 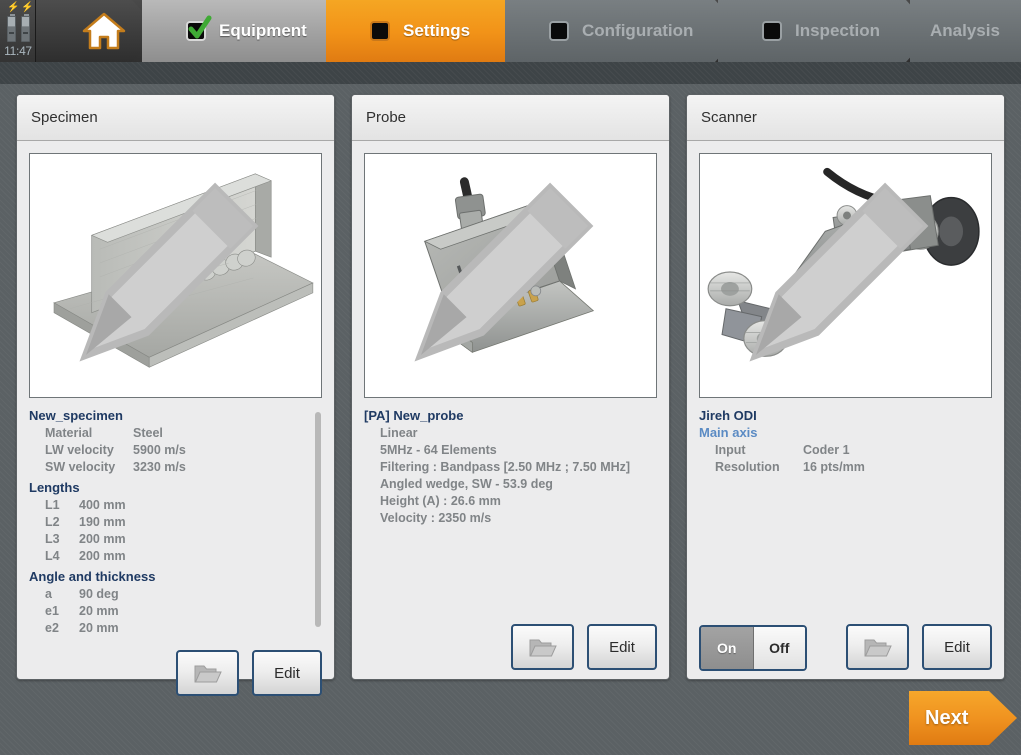 I want to click on specimen-scrollbar, so click(x=318, y=522).